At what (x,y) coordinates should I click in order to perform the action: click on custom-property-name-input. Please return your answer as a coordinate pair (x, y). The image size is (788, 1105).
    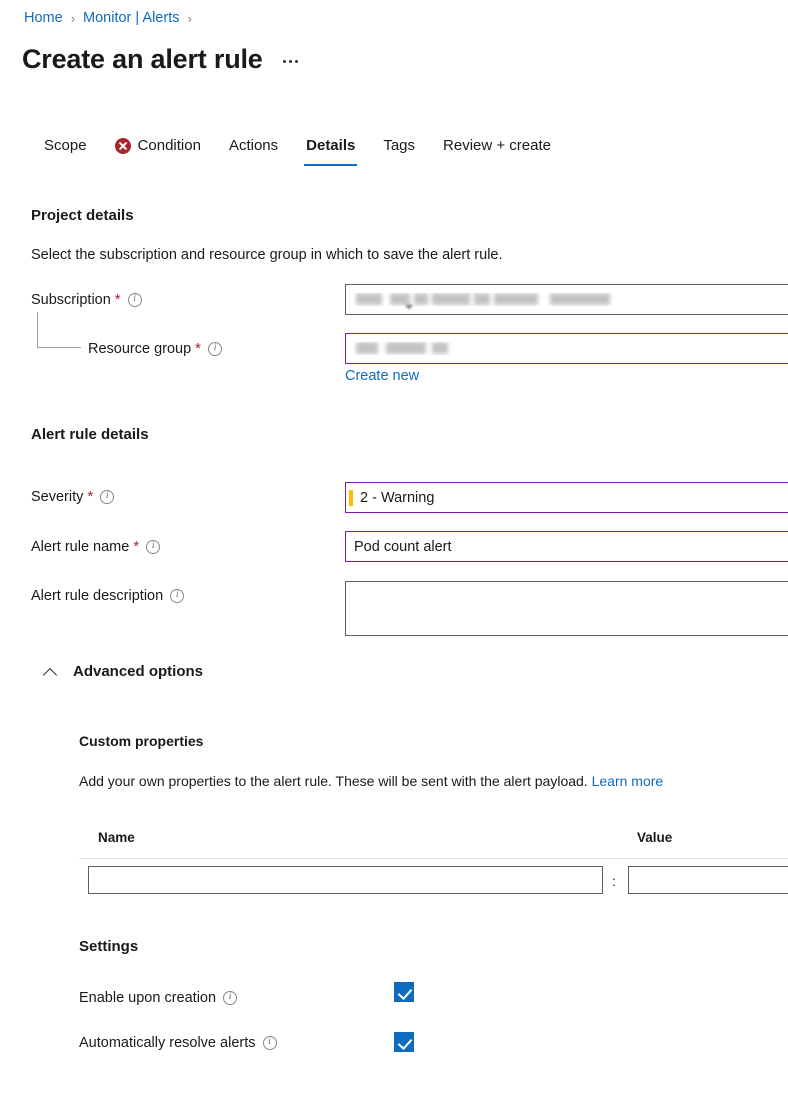
    Looking at the image, I should click on (345, 880).